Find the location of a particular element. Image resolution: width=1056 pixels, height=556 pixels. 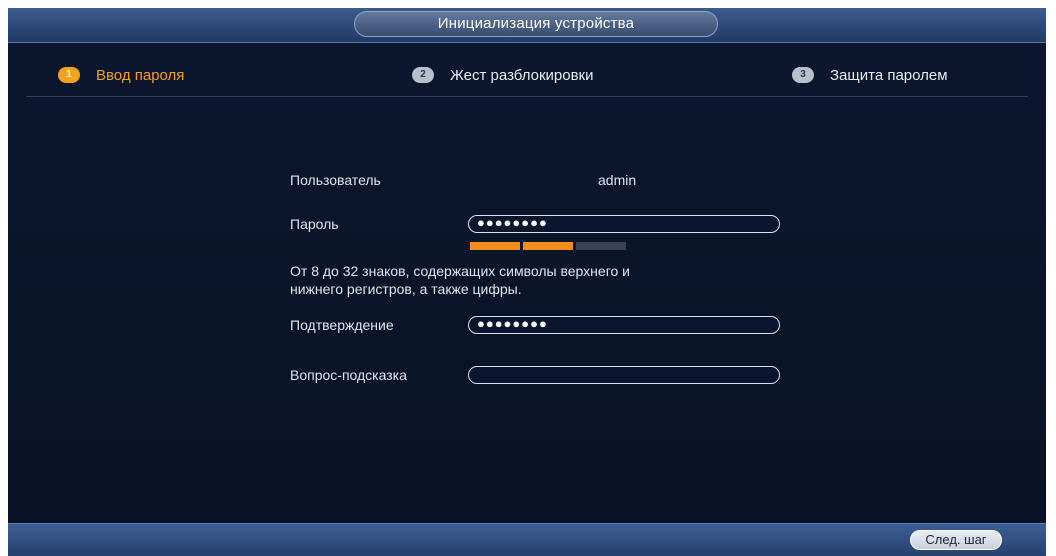

step-password-protection: 3 Защита паролем is located at coordinates (870, 75).